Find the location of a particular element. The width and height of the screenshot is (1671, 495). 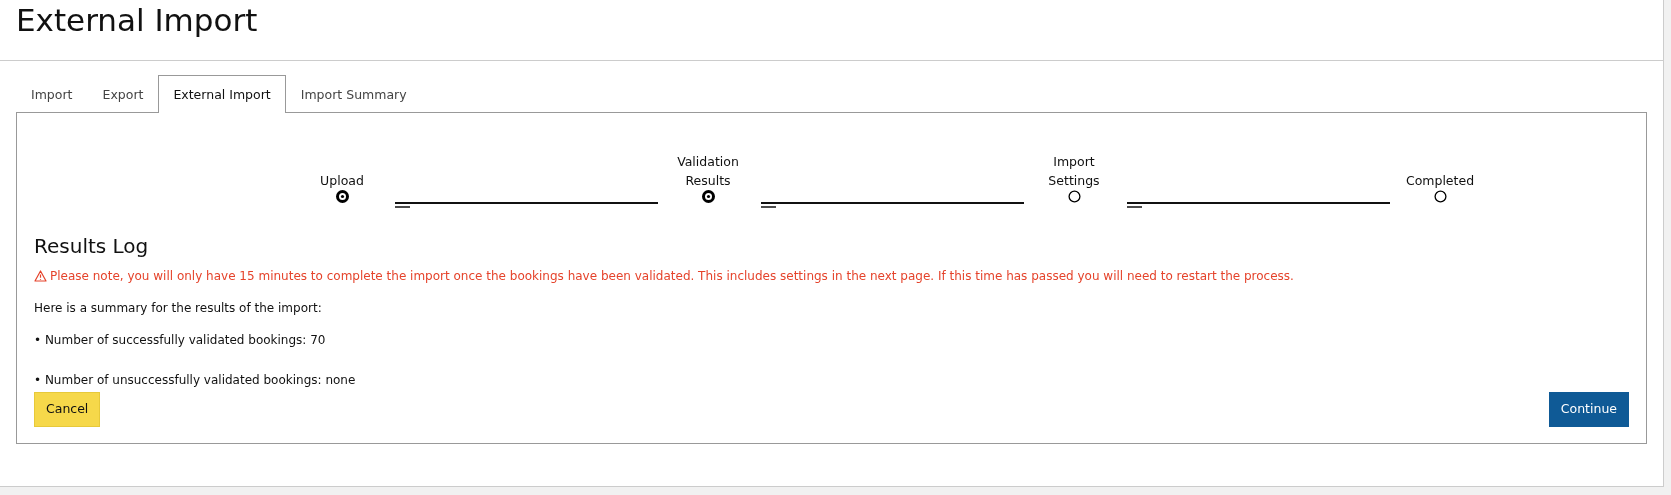

cancel-button: Cancel is located at coordinates (67, 409).